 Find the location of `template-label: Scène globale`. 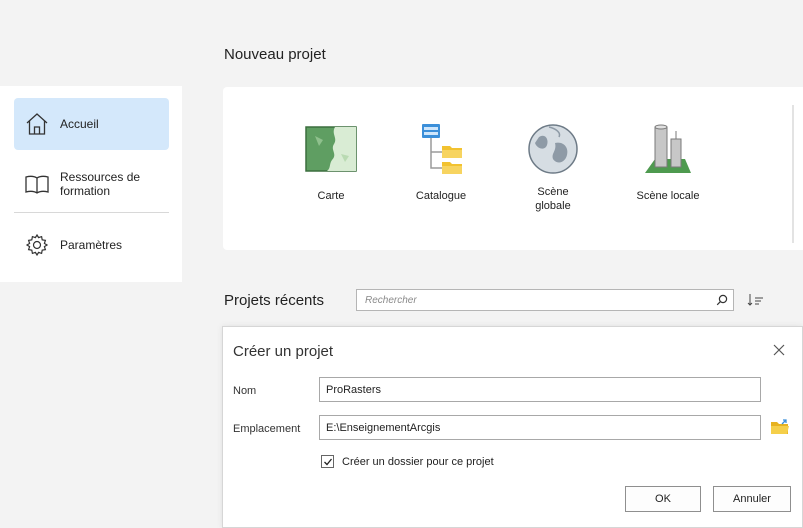

template-label: Scène globale is located at coordinates (553, 199).